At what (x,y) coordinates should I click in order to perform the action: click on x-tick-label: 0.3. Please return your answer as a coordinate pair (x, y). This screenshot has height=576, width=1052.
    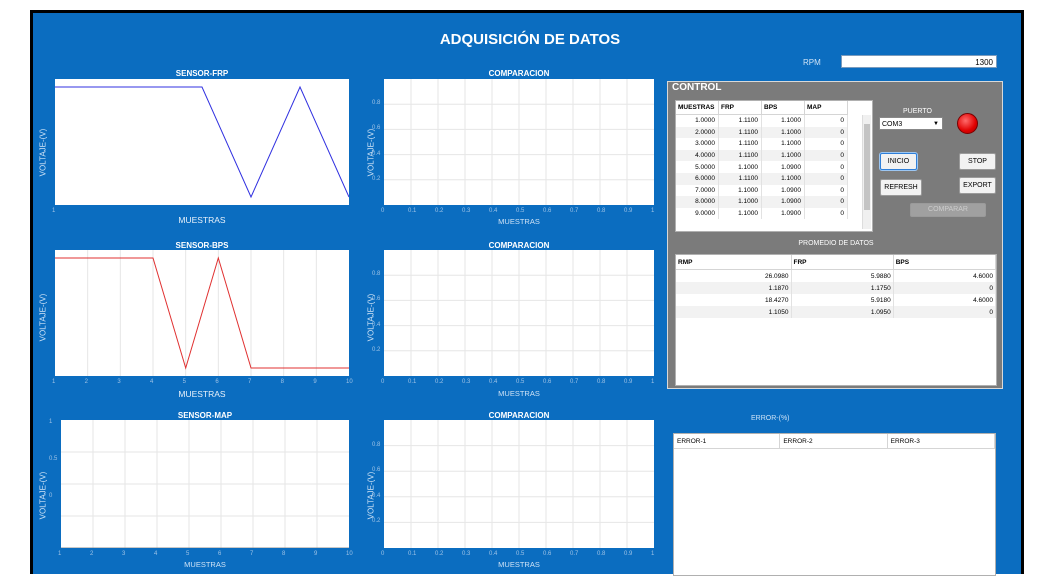
    Looking at the image, I should click on (466, 554).